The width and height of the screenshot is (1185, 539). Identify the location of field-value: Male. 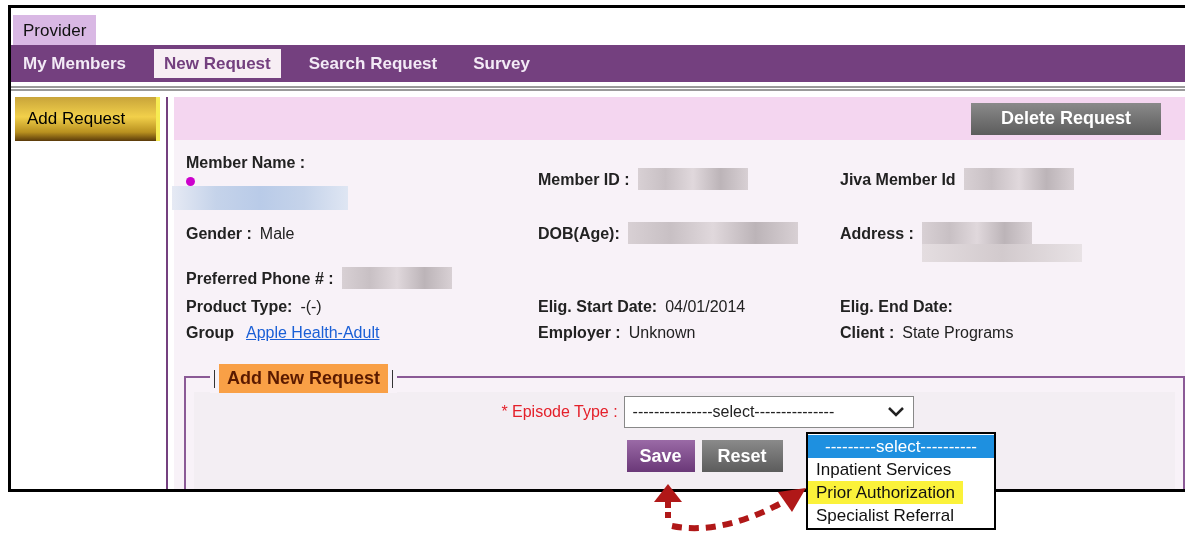
(277, 234).